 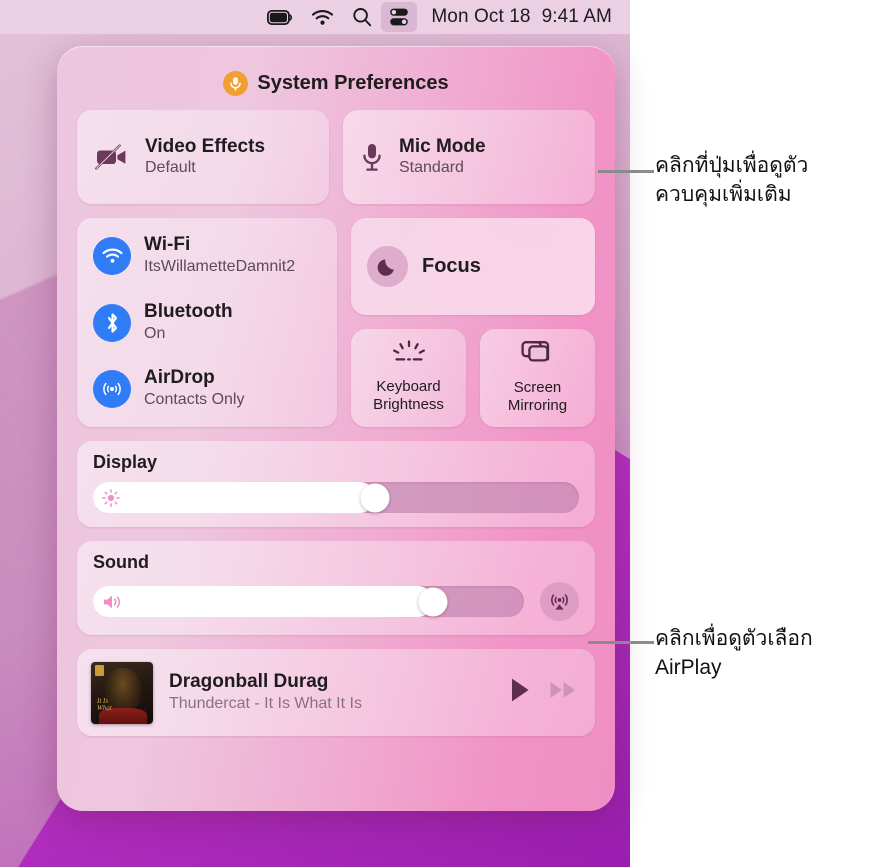 I want to click on now-playing-controls, so click(x=543, y=692).